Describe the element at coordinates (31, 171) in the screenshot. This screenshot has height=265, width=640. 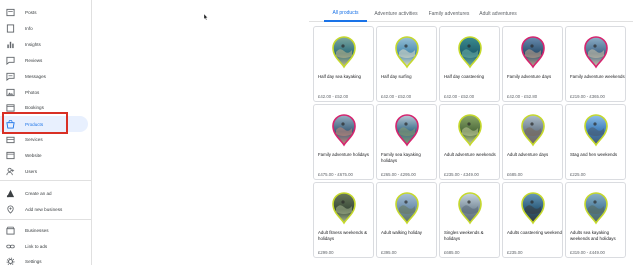
I see `sidebar-item-label: Users` at that location.